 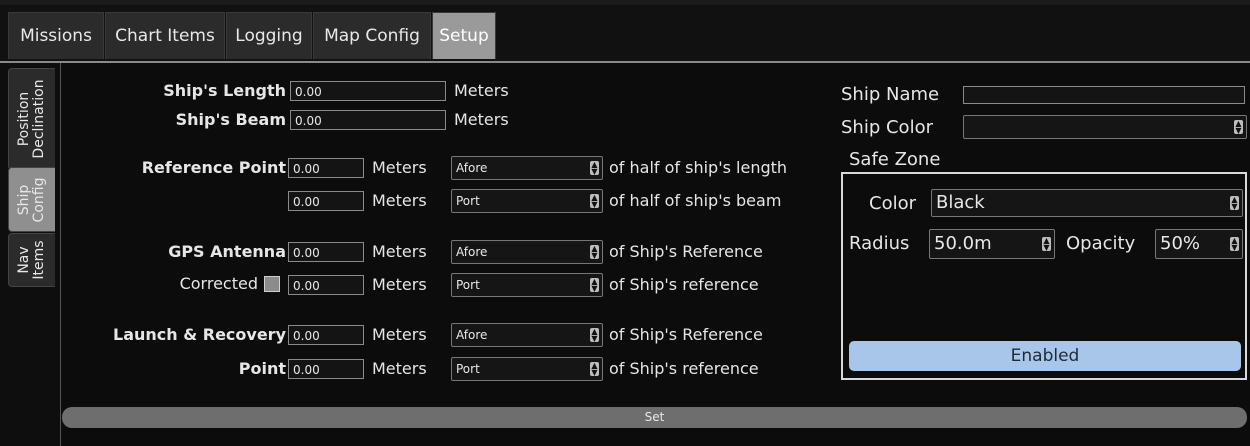 I want to click on ship-beam-label: Ship's Beam, so click(x=230, y=119).